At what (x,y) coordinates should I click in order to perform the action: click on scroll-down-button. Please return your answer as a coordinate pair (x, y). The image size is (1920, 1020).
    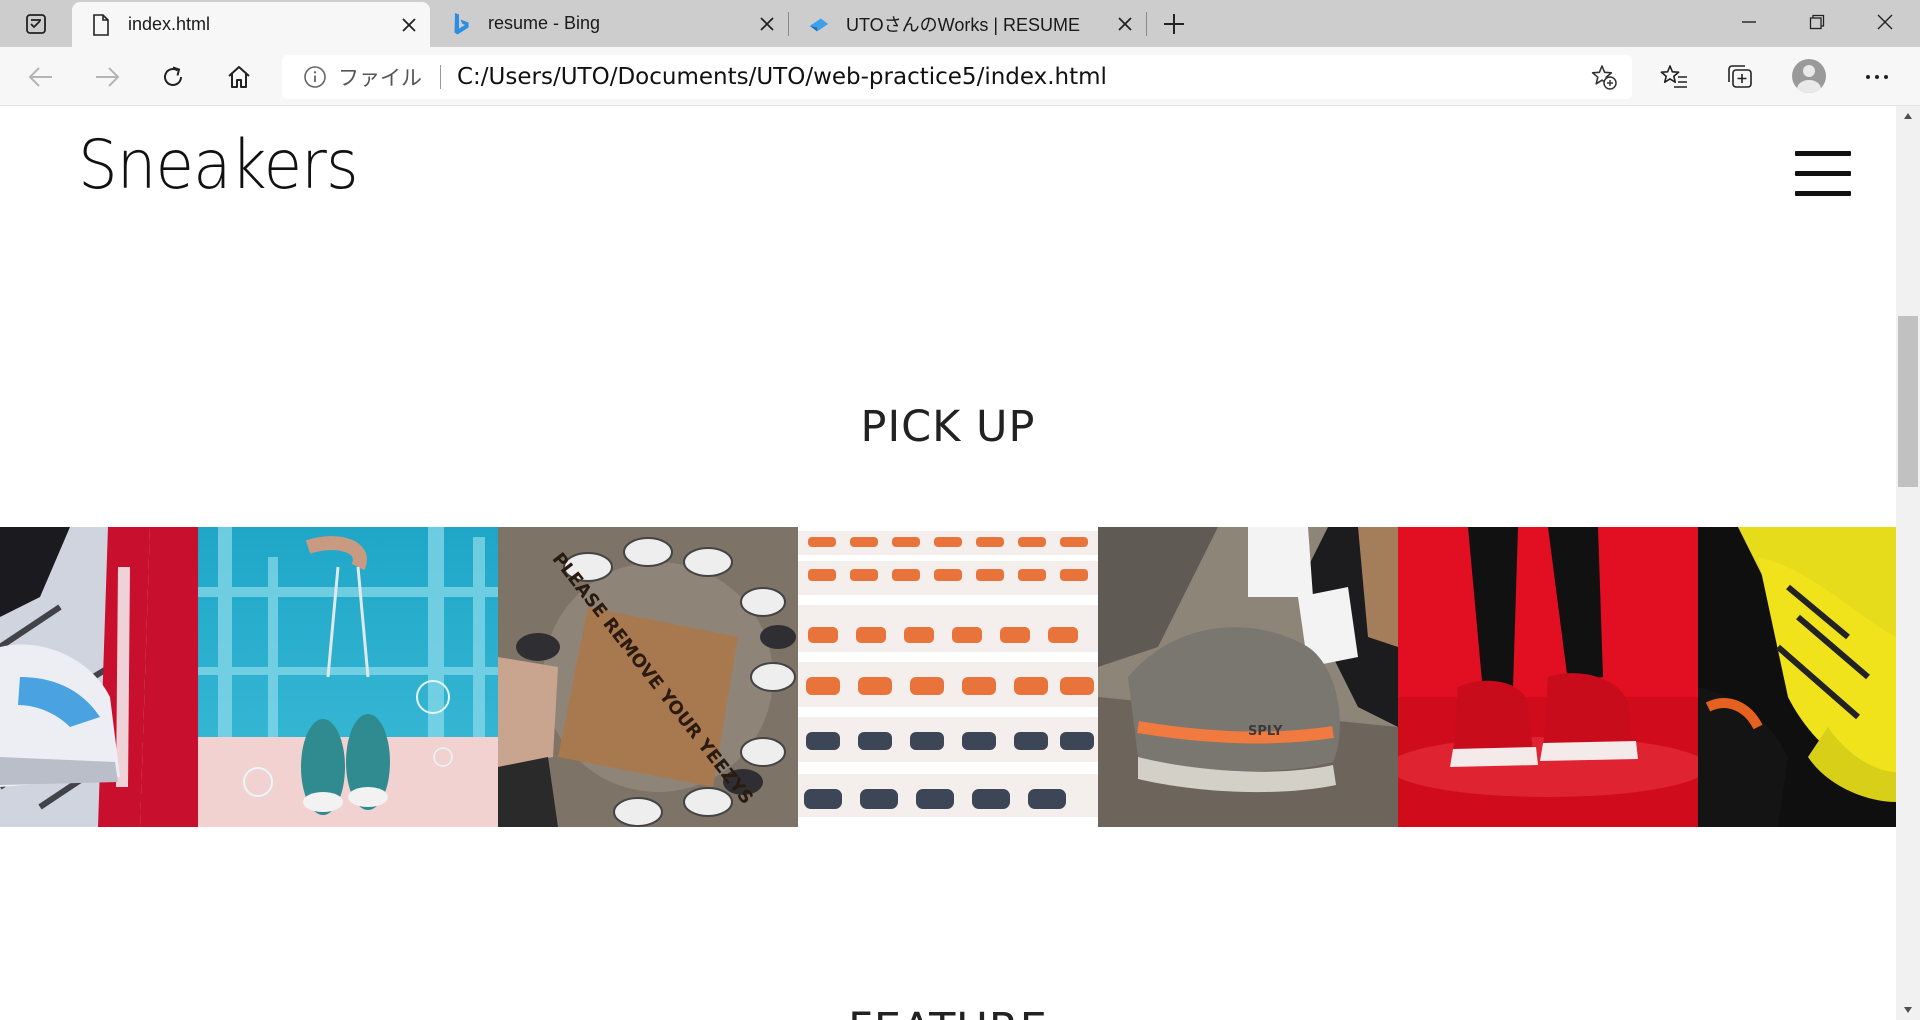
    Looking at the image, I should click on (1908, 1010).